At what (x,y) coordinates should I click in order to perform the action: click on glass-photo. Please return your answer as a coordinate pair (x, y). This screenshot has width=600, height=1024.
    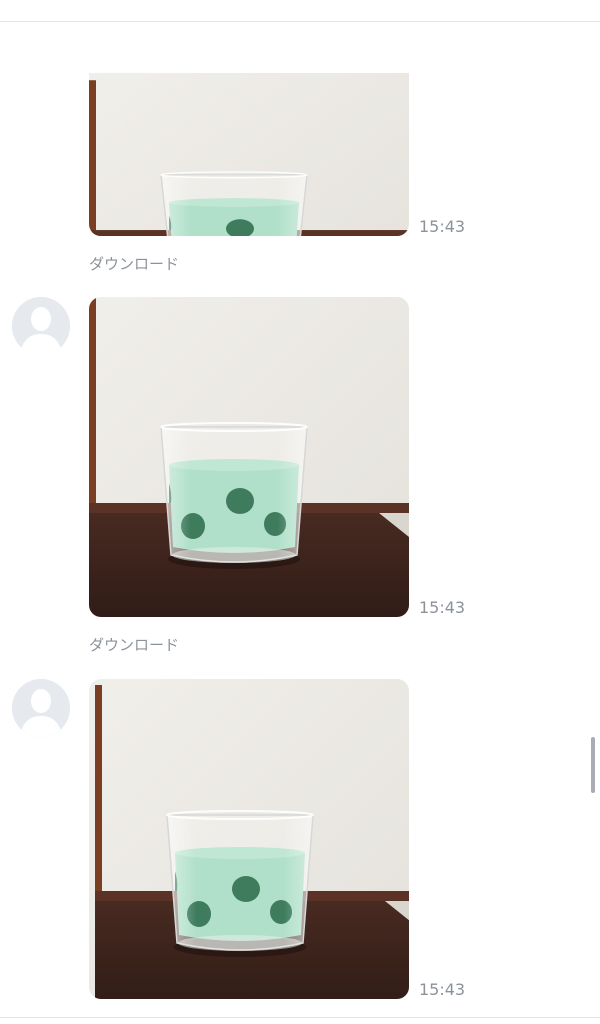
    Looking at the image, I should click on (249, 153).